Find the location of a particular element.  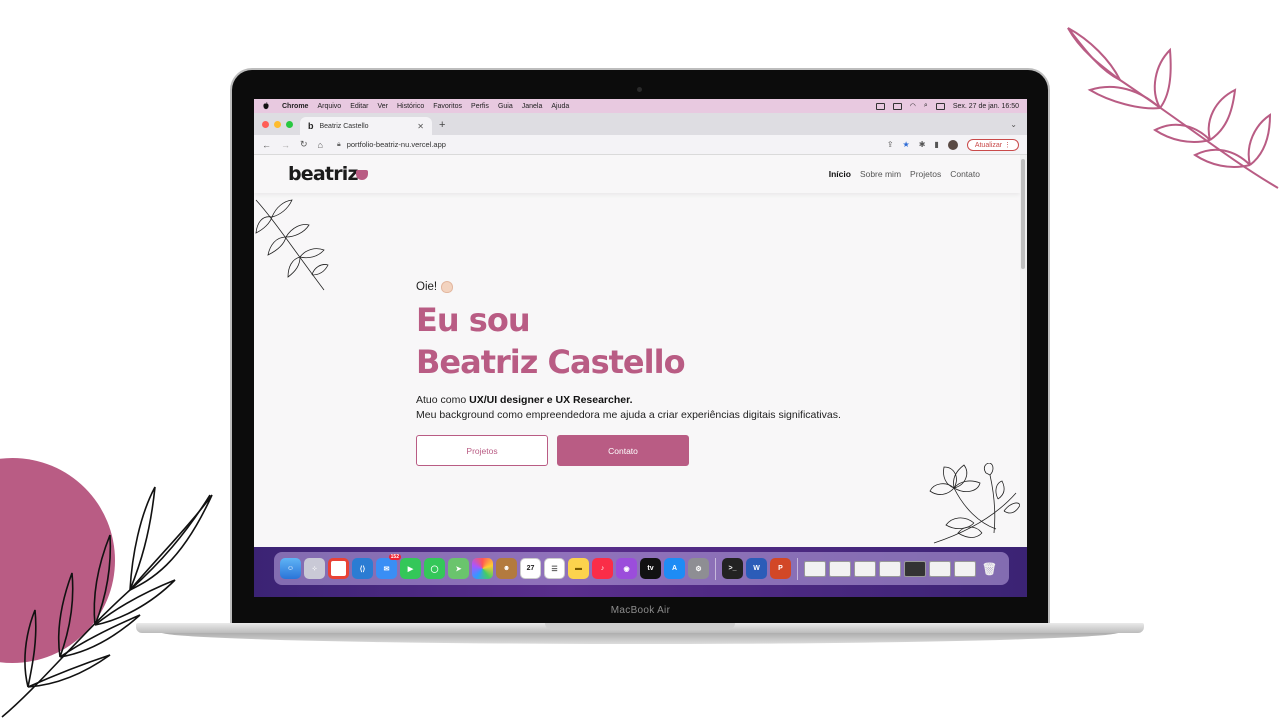

menu-favoritos: Favoritos is located at coordinates (447, 106).